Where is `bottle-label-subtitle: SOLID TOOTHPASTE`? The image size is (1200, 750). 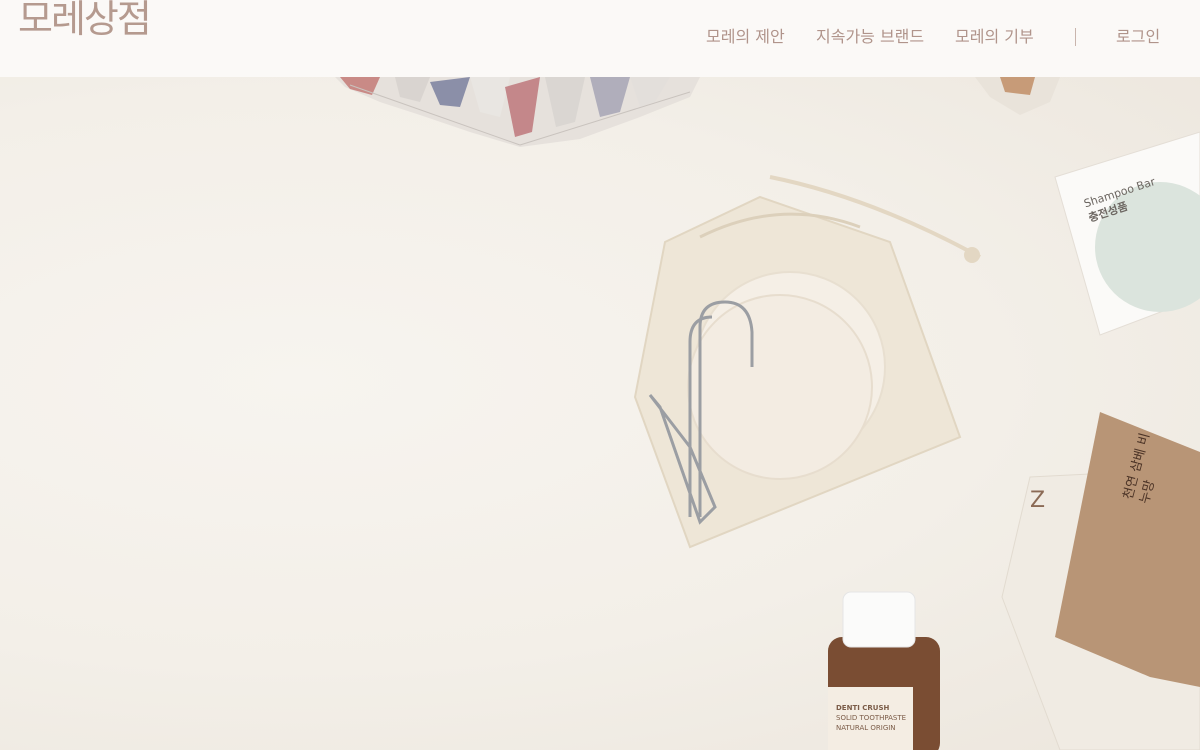 bottle-label-subtitle: SOLID TOOTHPASTE is located at coordinates (871, 718).